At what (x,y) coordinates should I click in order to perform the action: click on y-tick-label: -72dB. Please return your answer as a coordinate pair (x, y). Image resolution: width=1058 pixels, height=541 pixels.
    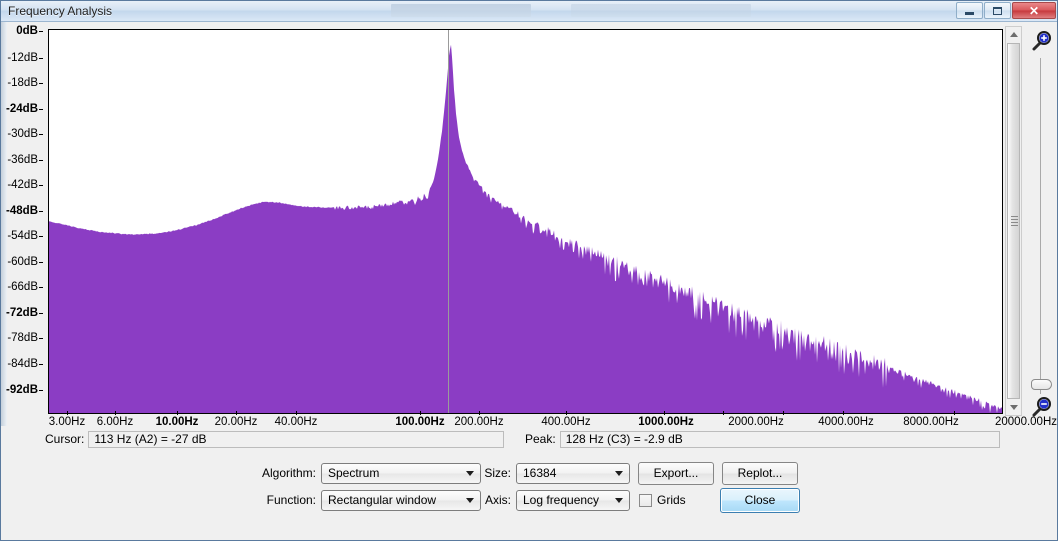
    Looking at the image, I should click on (22, 313).